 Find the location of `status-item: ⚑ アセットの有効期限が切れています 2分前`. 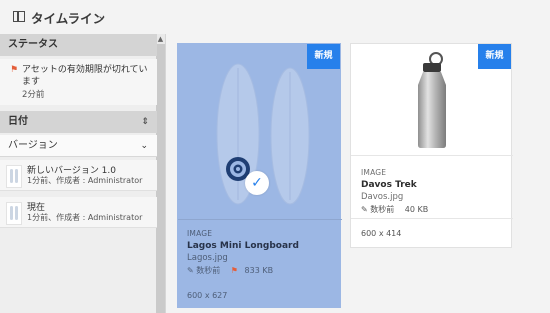

status-item: ⚑ アセットの有効期限が切れています 2分前 is located at coordinates (78, 82).